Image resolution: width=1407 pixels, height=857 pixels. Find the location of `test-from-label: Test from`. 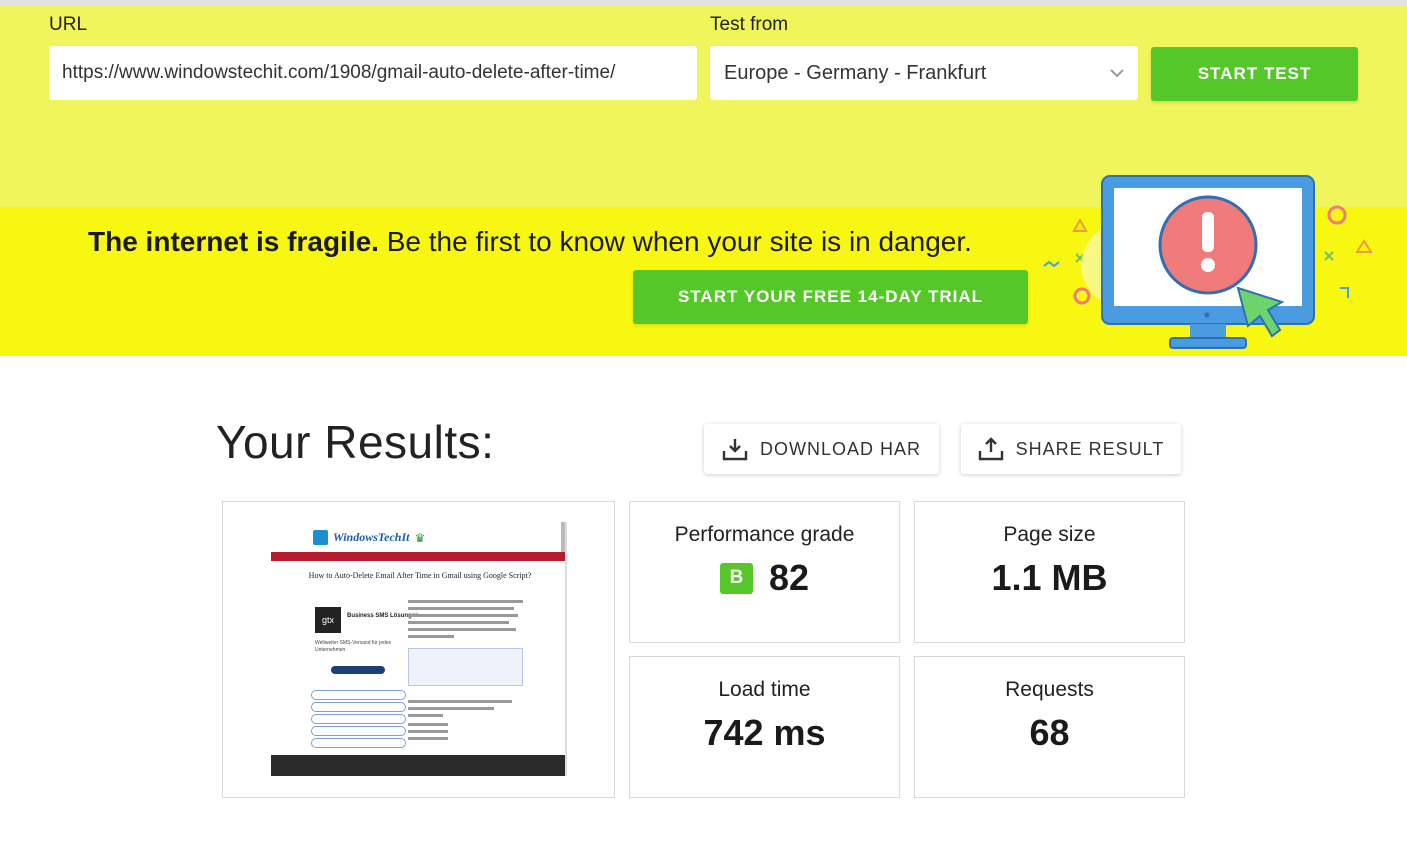

test-from-label: Test from is located at coordinates (749, 24).